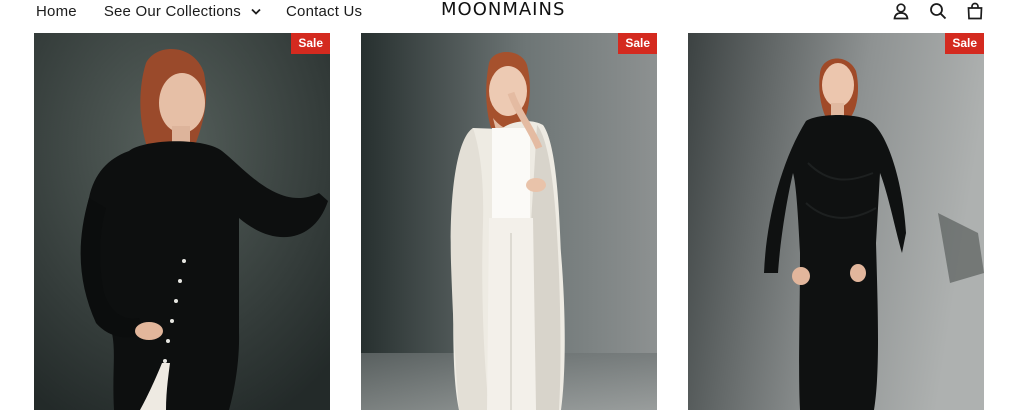  Describe the element at coordinates (56, 11) in the screenshot. I see `nav-home-link: Home` at that location.